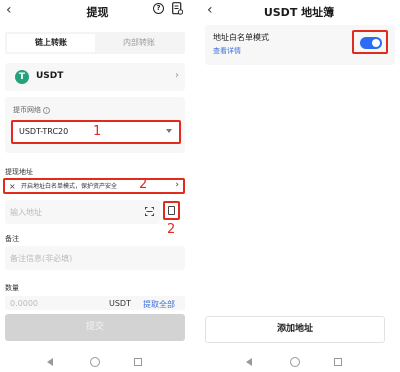 The width and height of the screenshot is (400, 372). What do you see at coordinates (241, 37) in the screenshot?
I see `whitelist-title: 地址白名单模式` at bounding box center [241, 37].